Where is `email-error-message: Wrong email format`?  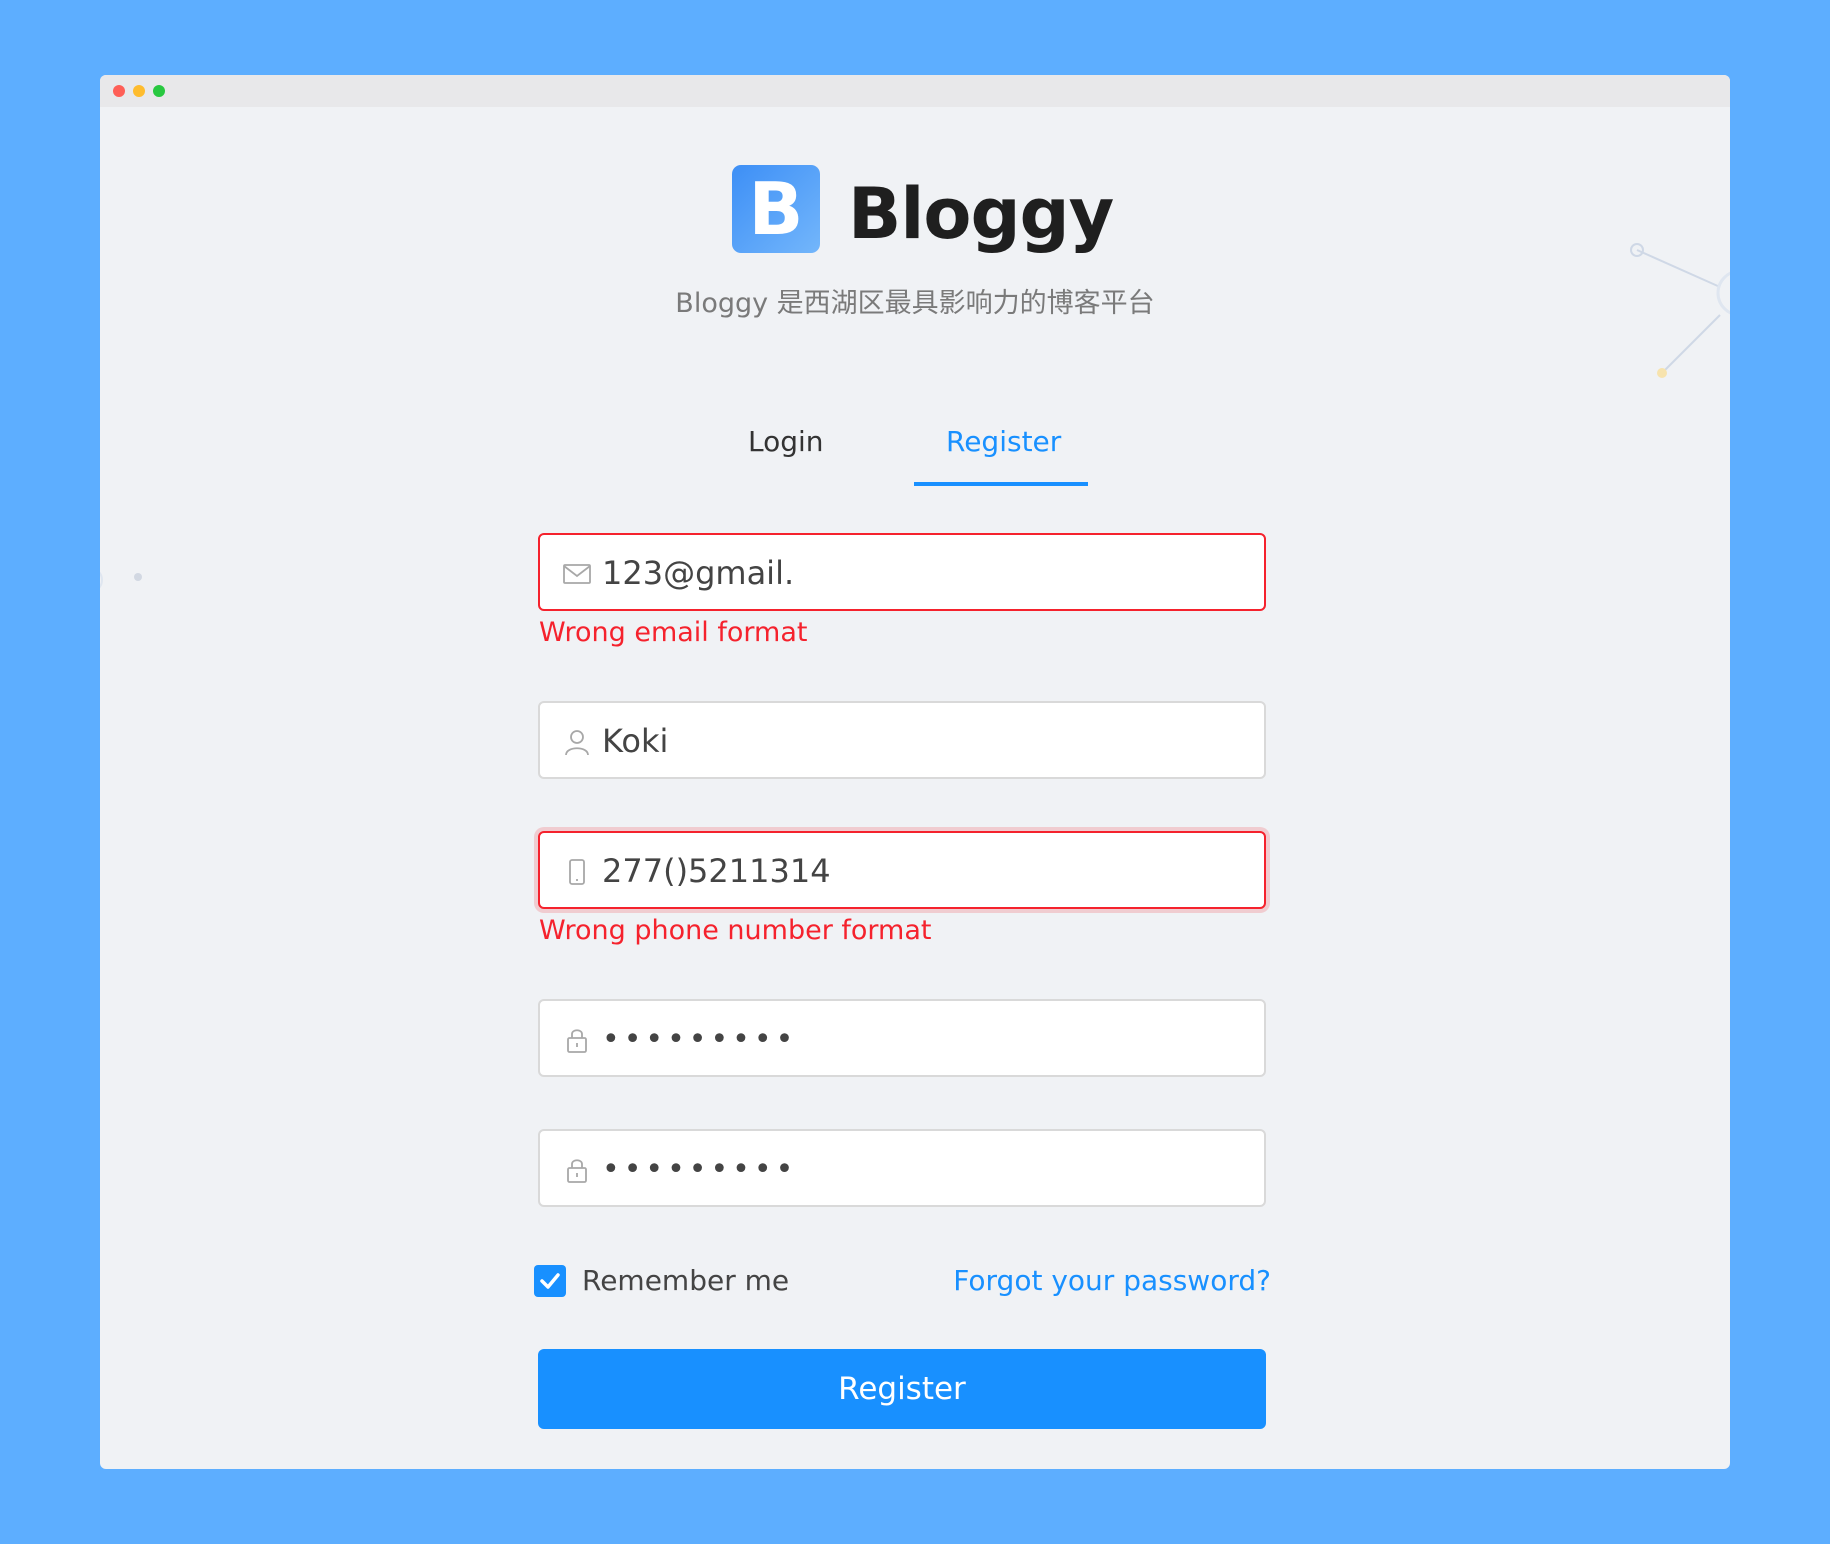 email-error-message: Wrong email format is located at coordinates (673, 632).